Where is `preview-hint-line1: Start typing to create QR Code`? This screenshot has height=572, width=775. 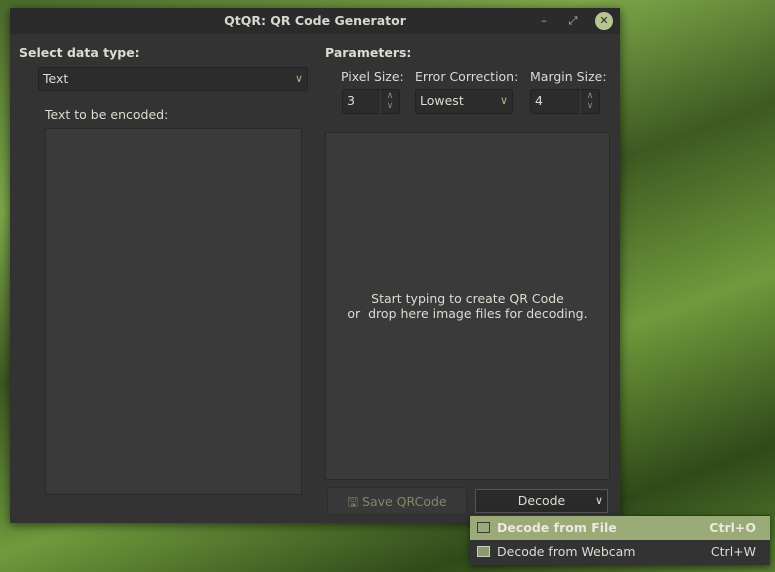
preview-hint-line1: Start typing to create QR Code is located at coordinates (467, 298).